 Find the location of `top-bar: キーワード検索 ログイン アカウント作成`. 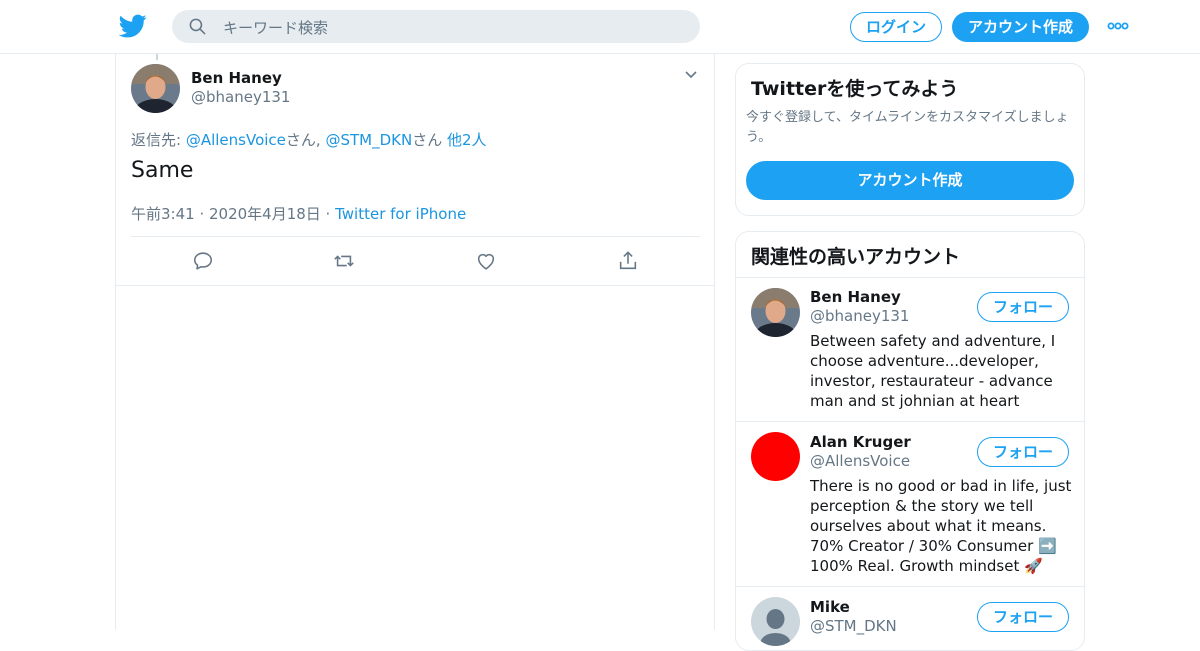

top-bar: キーワード検索 ログイン アカウント作成 is located at coordinates (600, 27).